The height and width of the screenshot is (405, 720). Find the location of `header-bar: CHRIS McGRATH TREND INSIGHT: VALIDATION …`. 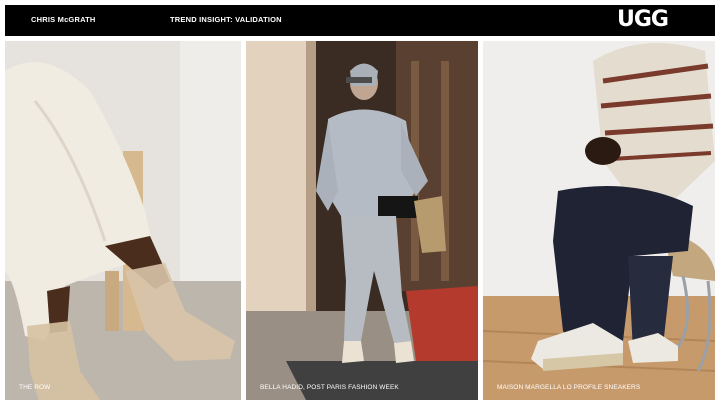

header-bar: CHRIS McGRATH TREND INSIGHT: VALIDATION … is located at coordinates (360, 20).